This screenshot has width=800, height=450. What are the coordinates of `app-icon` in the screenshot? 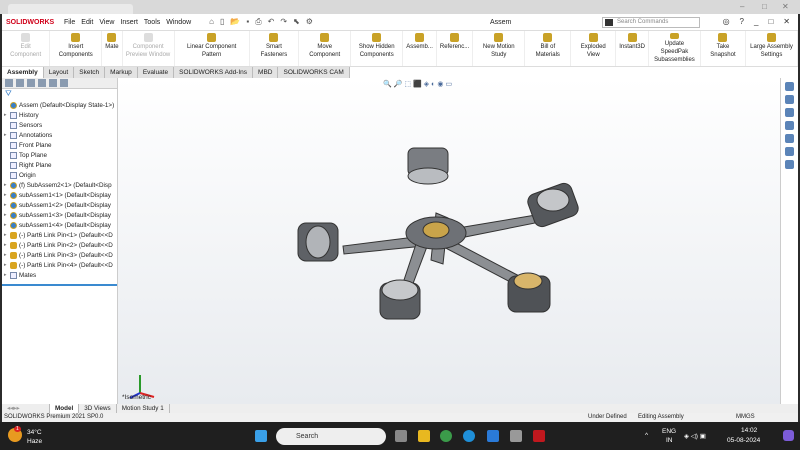 It's located at (516, 436).